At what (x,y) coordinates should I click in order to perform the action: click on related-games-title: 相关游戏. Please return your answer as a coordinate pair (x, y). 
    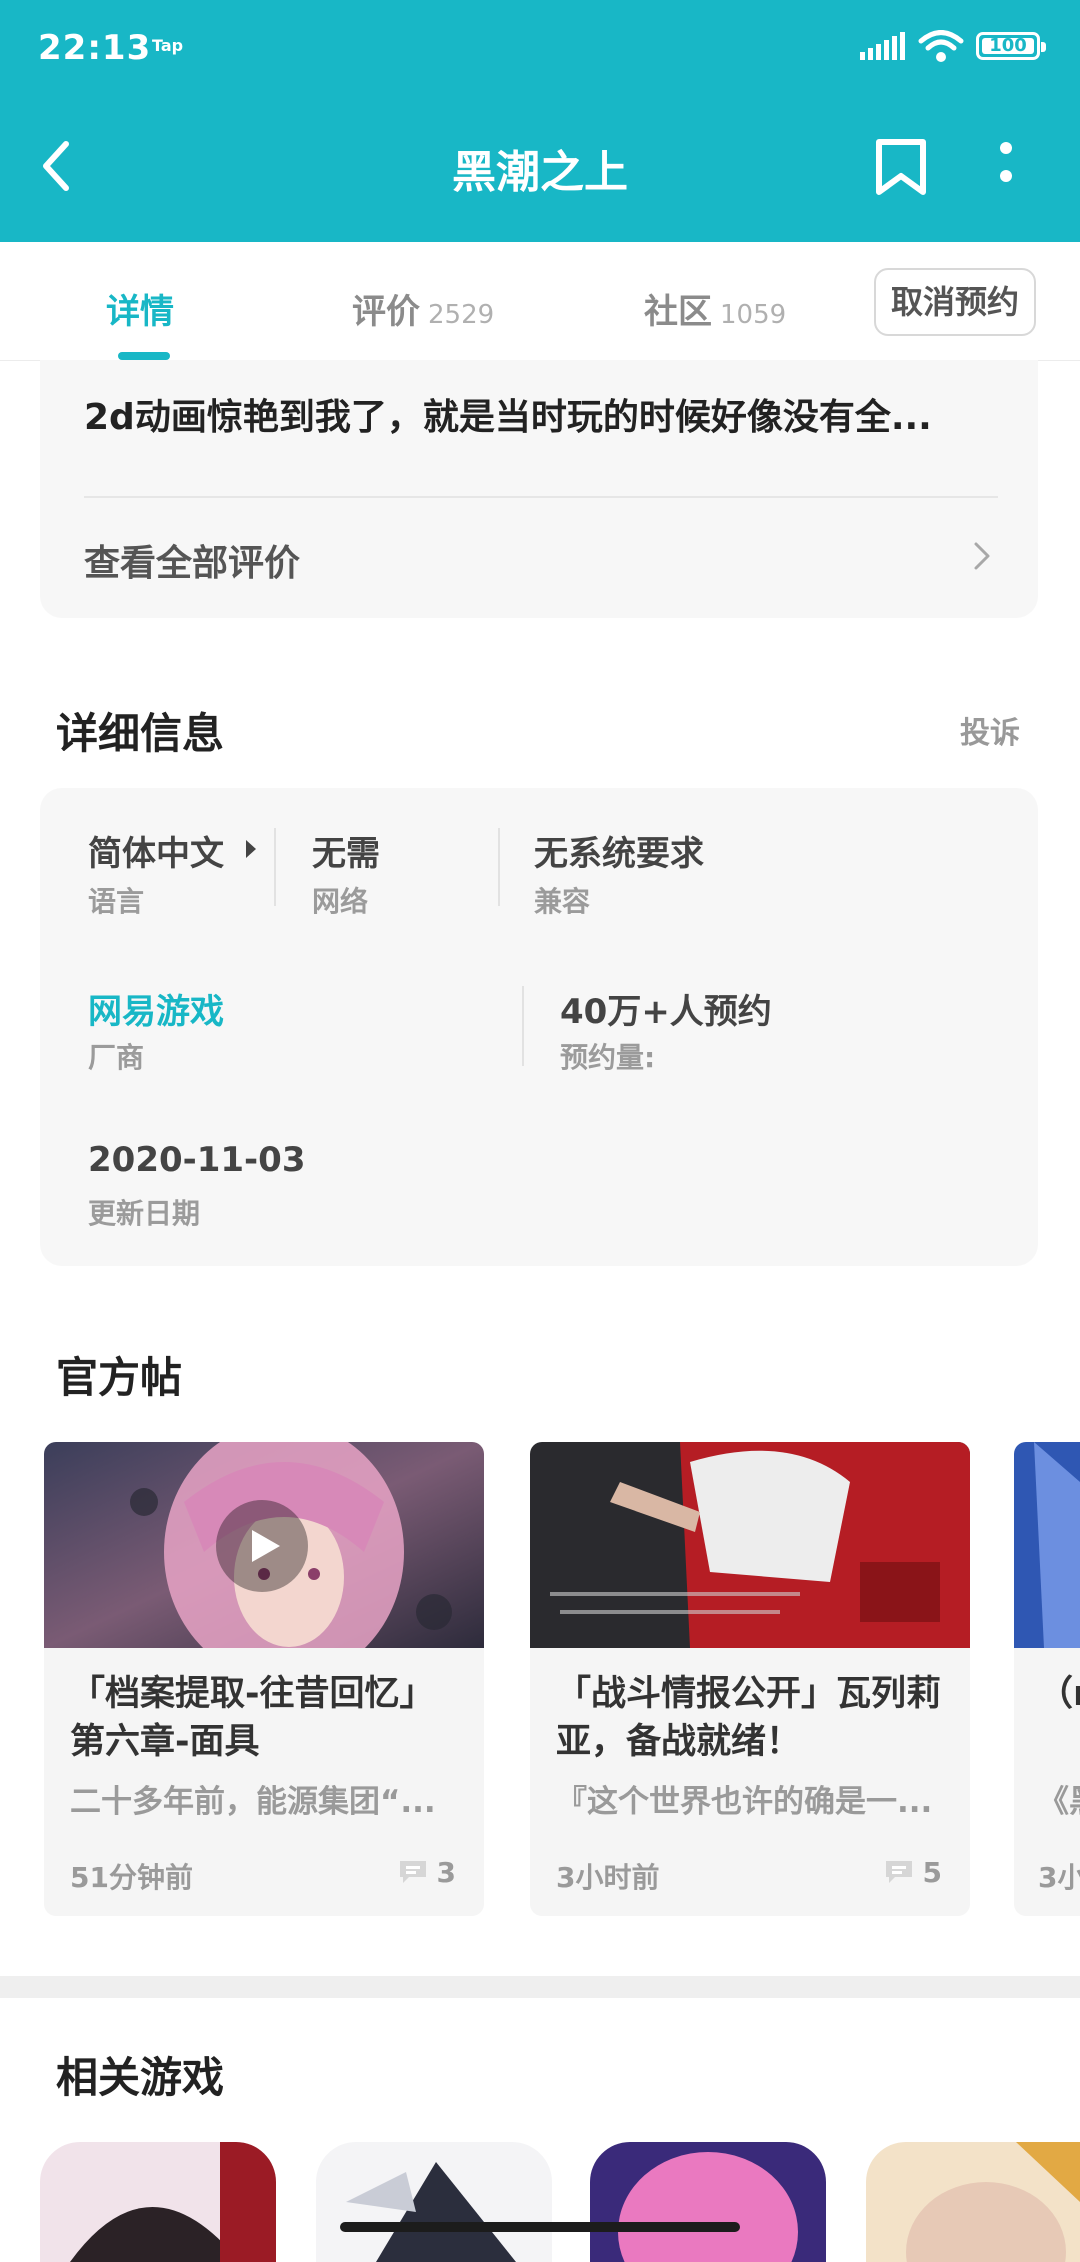
    Looking at the image, I should click on (140, 2077).